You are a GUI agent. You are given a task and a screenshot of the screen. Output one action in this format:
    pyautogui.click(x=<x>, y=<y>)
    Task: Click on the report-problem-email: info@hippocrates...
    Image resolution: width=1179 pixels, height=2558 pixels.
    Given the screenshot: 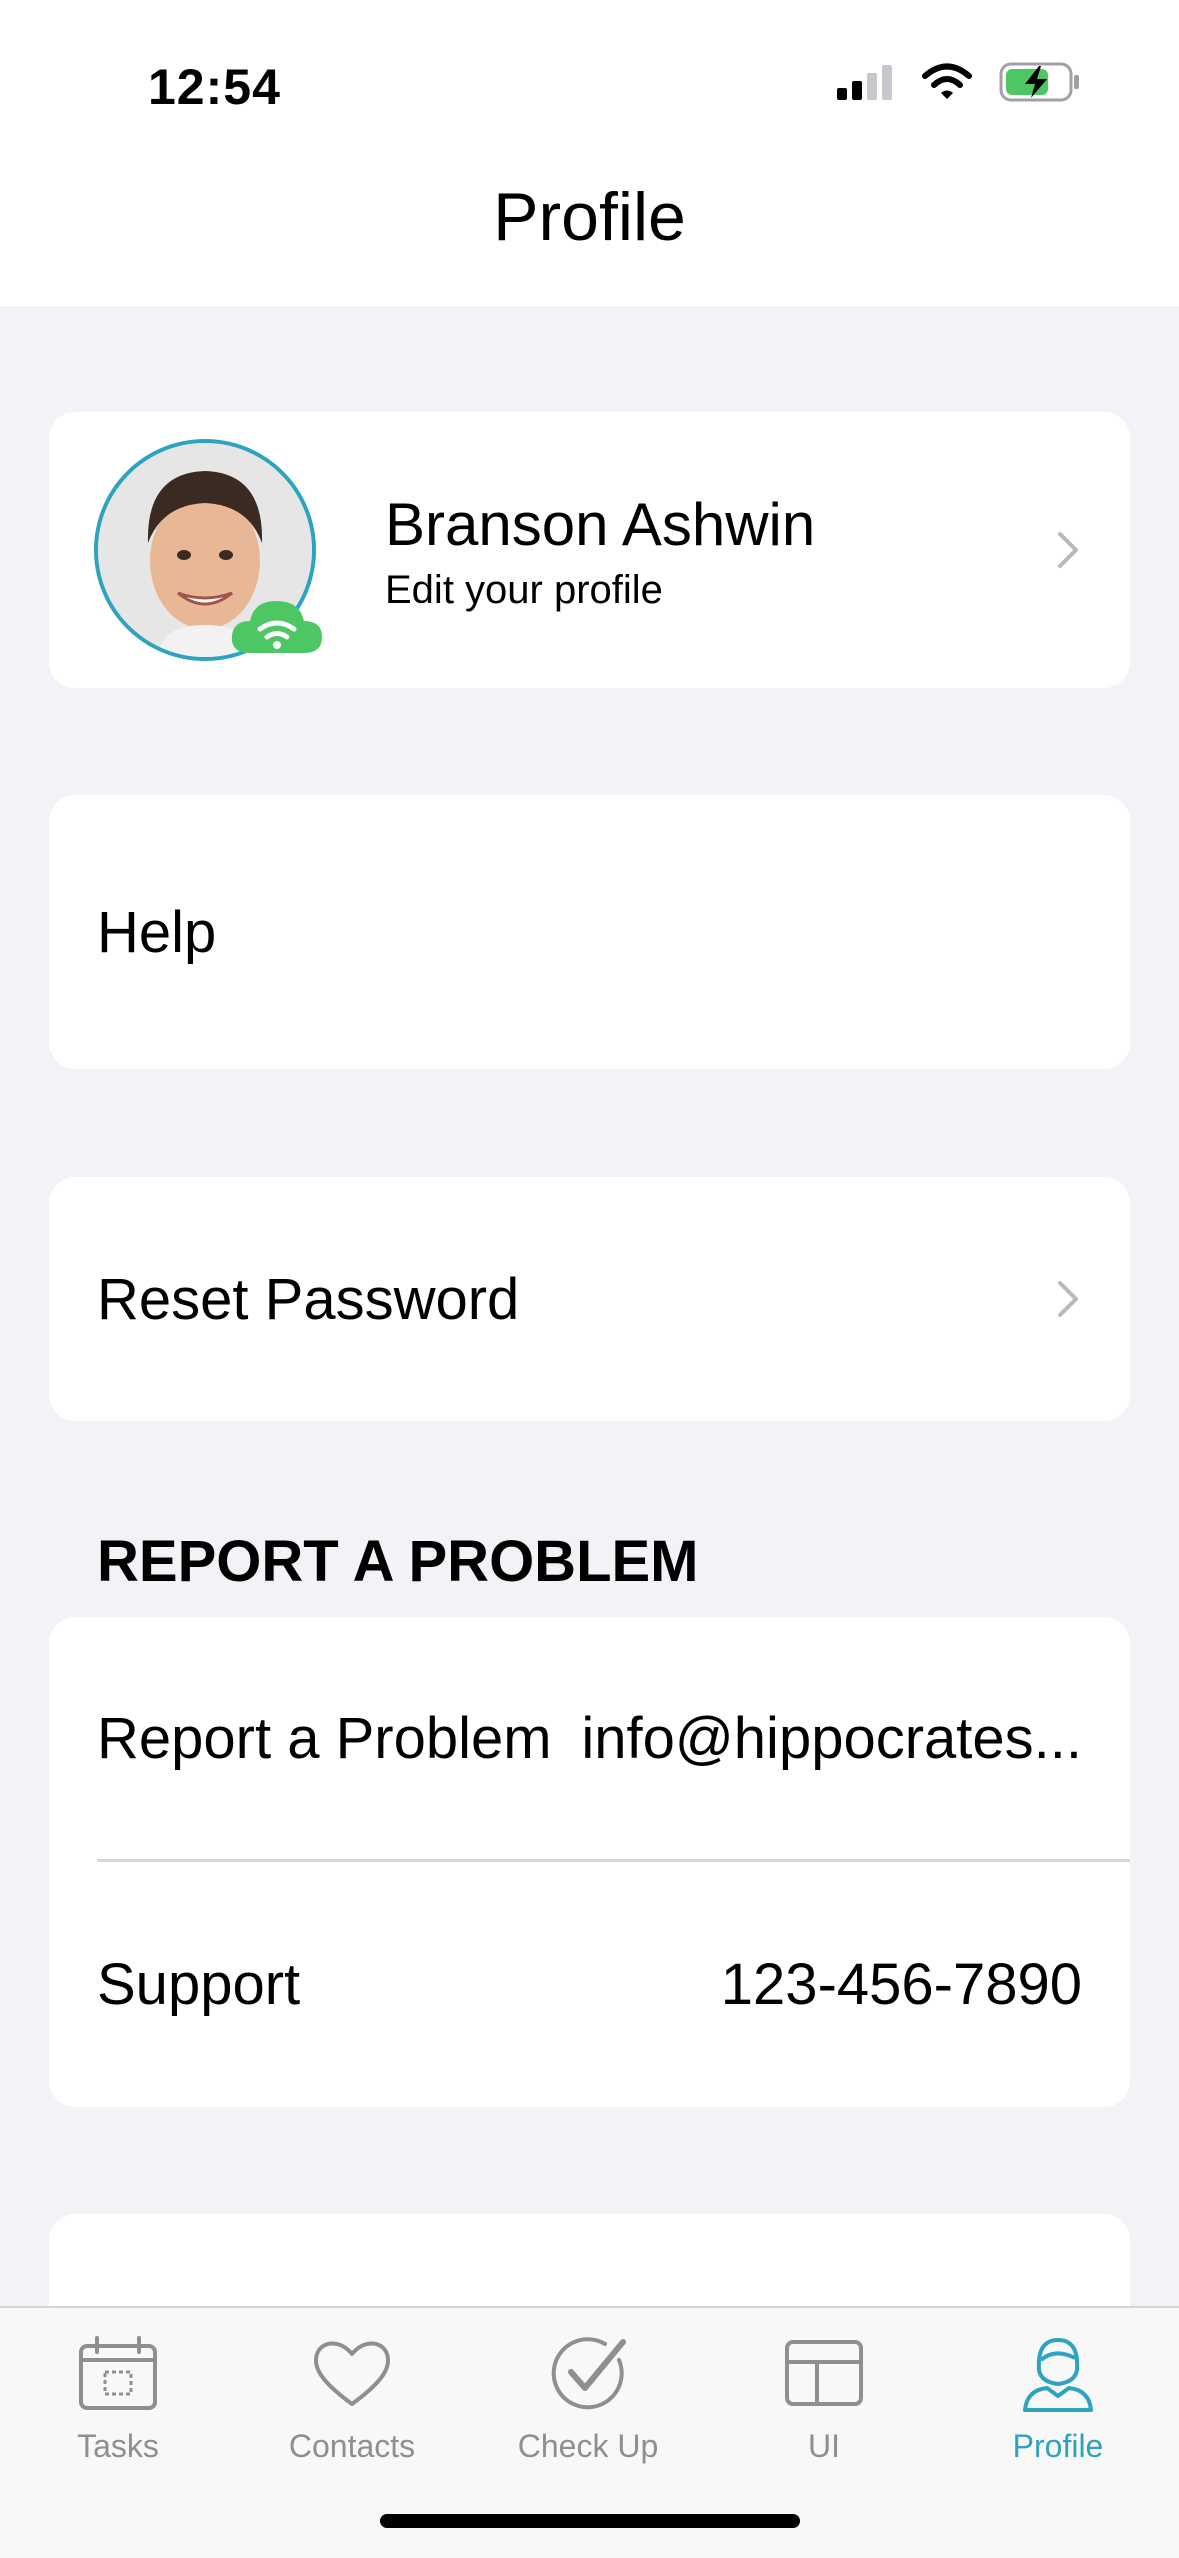 What is the action you would take?
    pyautogui.click(x=831, y=1738)
    